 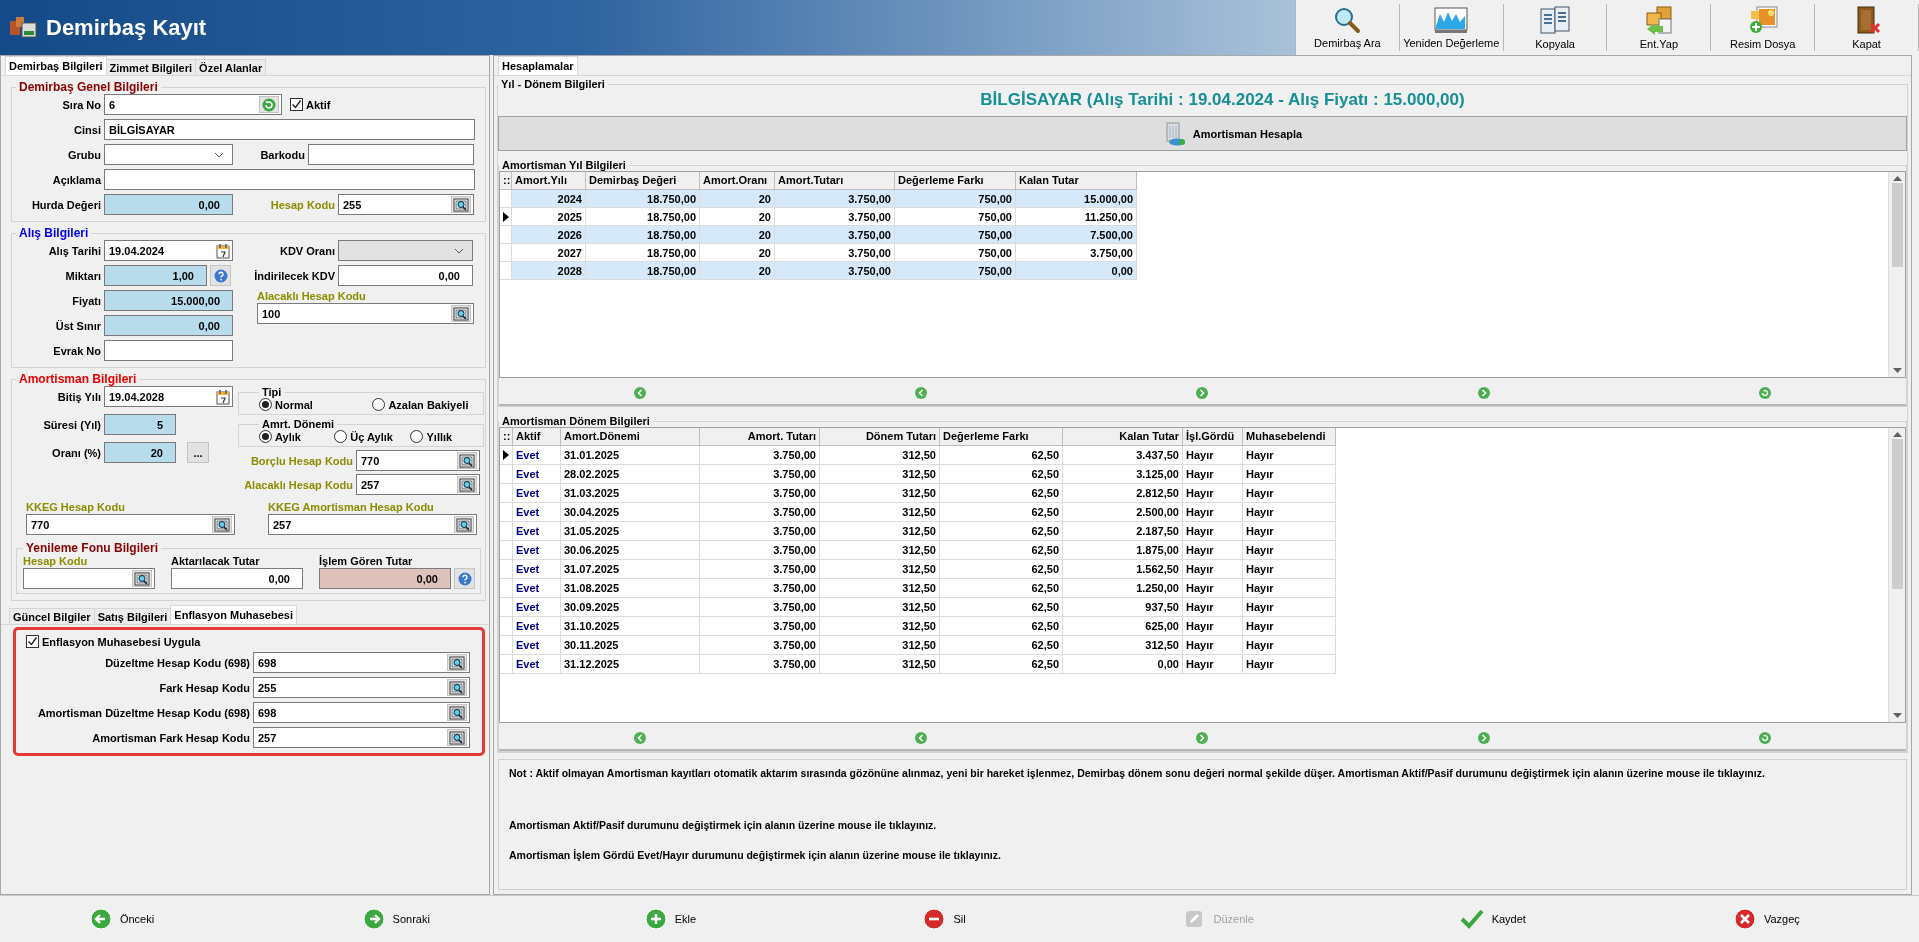 I want to click on chevron-down-icon, so click(x=219, y=154).